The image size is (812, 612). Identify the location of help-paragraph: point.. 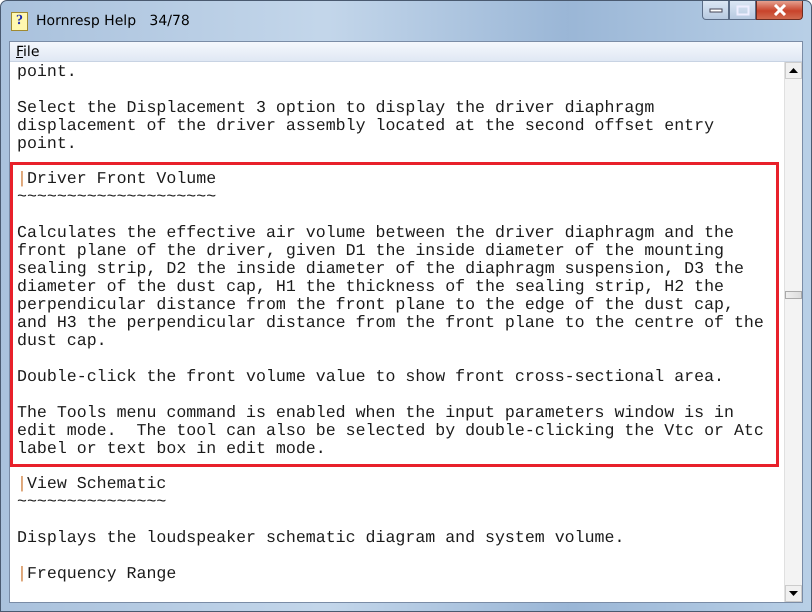
(47, 72).